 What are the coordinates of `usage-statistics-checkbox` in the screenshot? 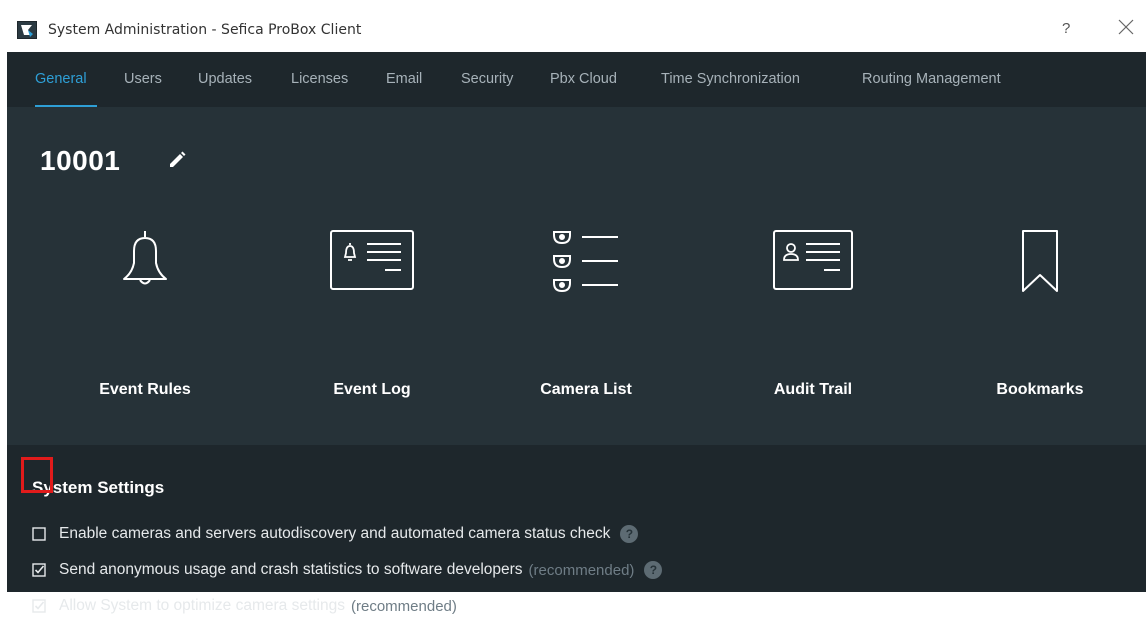 It's located at (39, 570).